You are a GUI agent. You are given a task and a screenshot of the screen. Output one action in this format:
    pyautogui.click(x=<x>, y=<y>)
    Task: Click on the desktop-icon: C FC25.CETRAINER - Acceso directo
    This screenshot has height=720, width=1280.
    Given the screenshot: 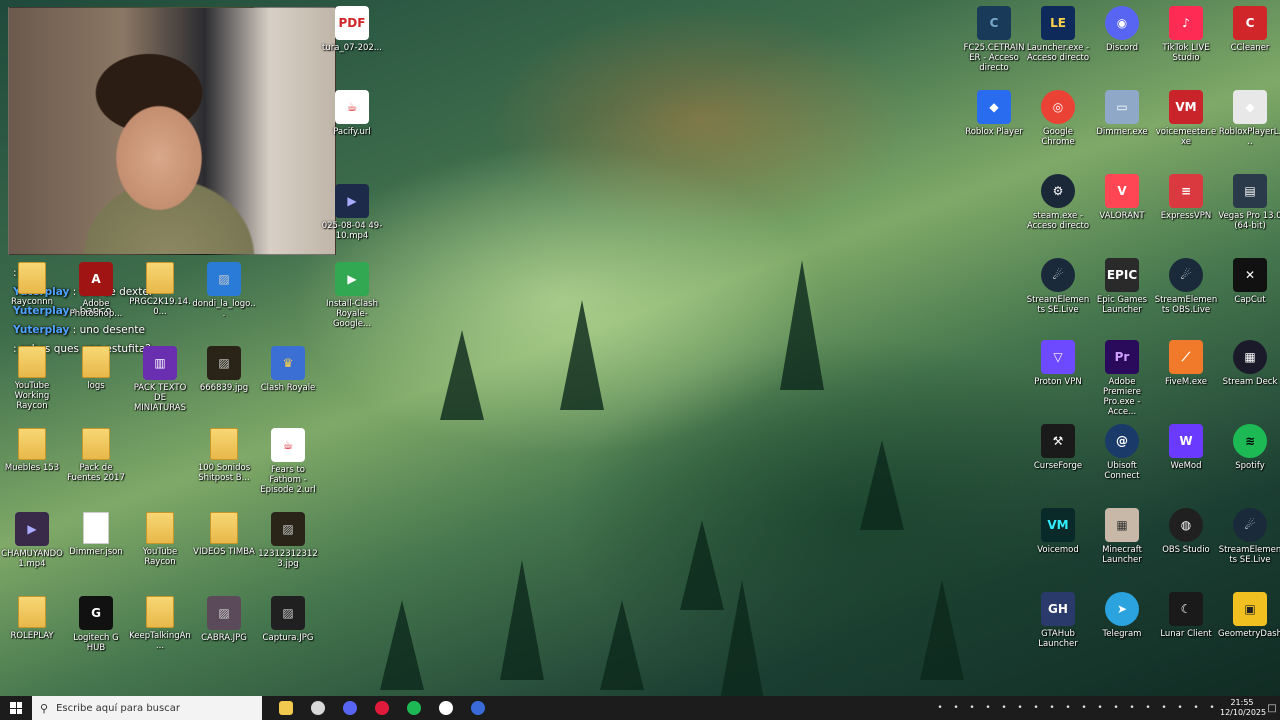 What is the action you would take?
    pyautogui.click(x=994, y=39)
    